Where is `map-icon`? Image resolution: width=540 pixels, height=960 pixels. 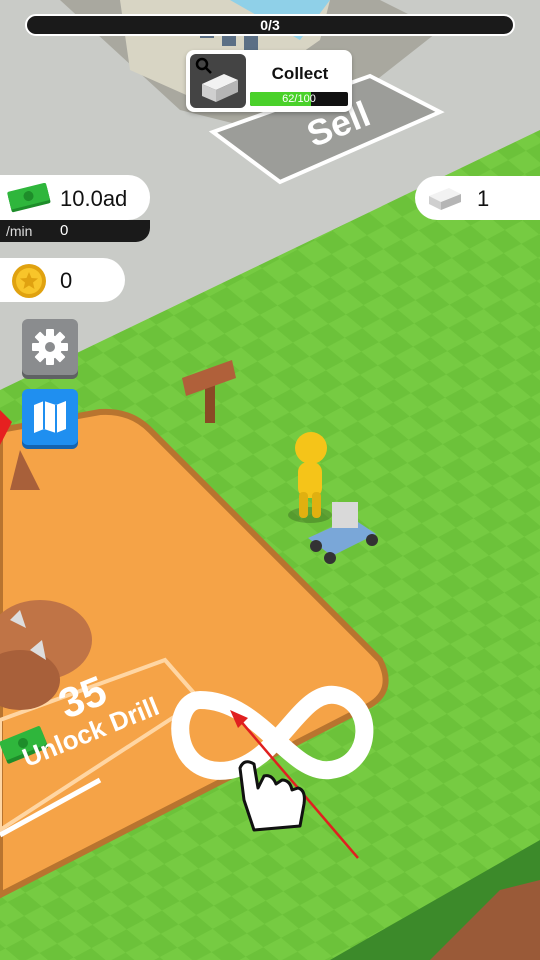 map-icon is located at coordinates (50, 417).